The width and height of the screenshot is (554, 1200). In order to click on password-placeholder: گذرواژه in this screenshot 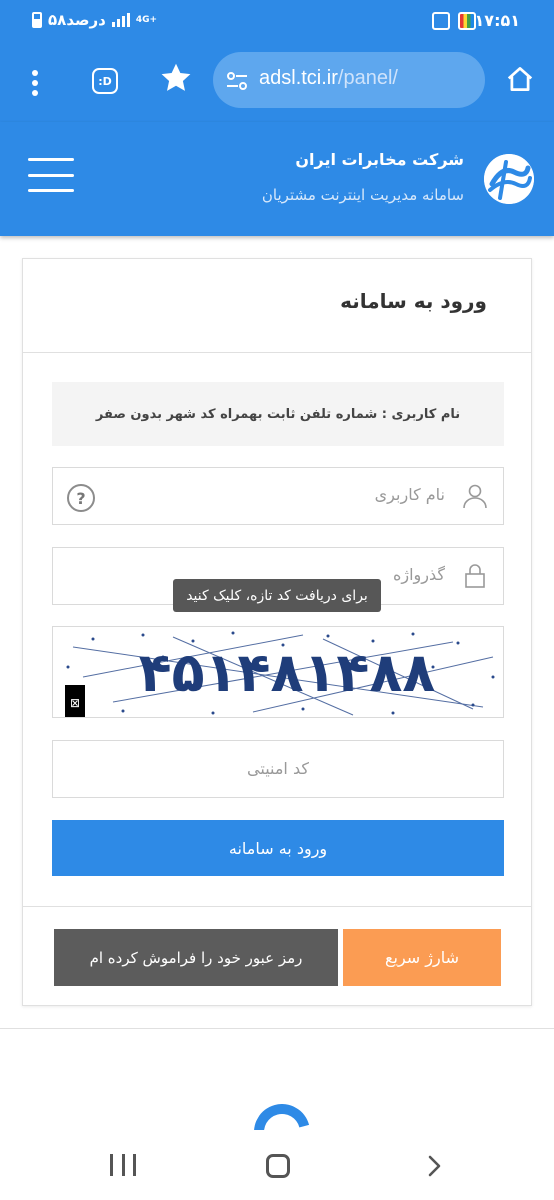, I will do `click(418, 574)`.